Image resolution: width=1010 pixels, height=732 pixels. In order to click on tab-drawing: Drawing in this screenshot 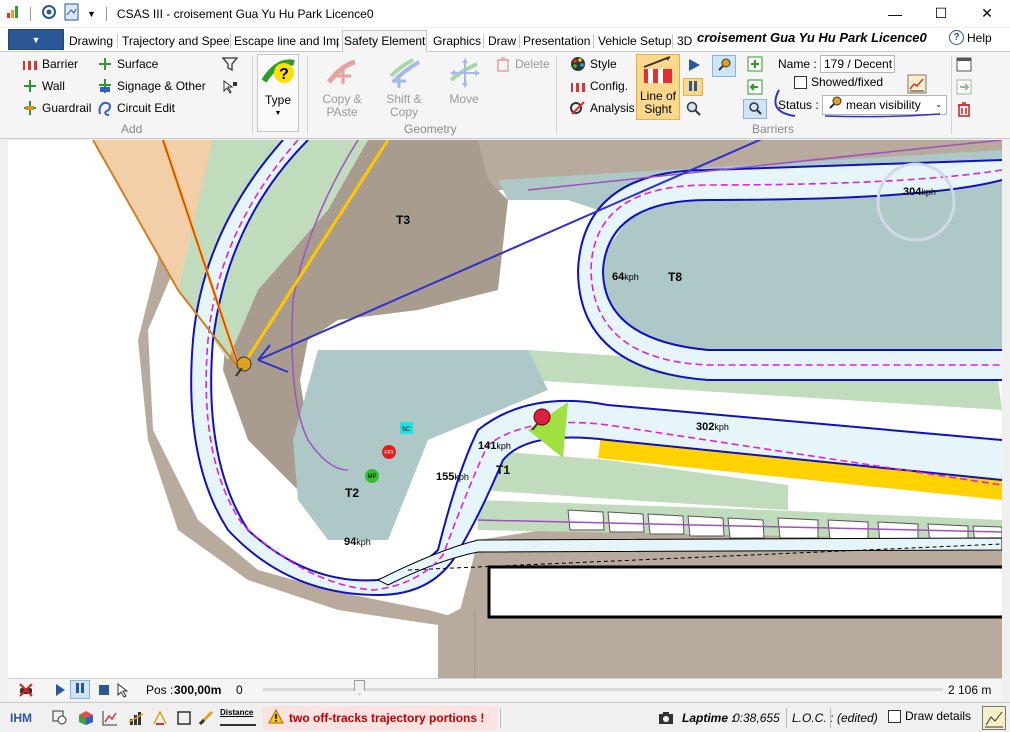, I will do `click(92, 42)`.